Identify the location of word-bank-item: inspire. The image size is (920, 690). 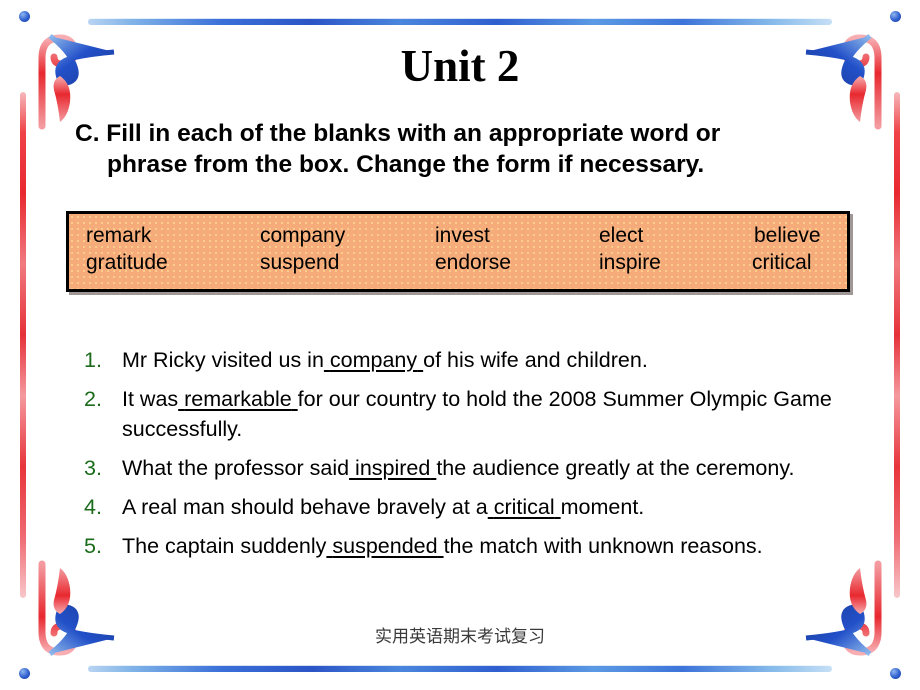
(630, 262).